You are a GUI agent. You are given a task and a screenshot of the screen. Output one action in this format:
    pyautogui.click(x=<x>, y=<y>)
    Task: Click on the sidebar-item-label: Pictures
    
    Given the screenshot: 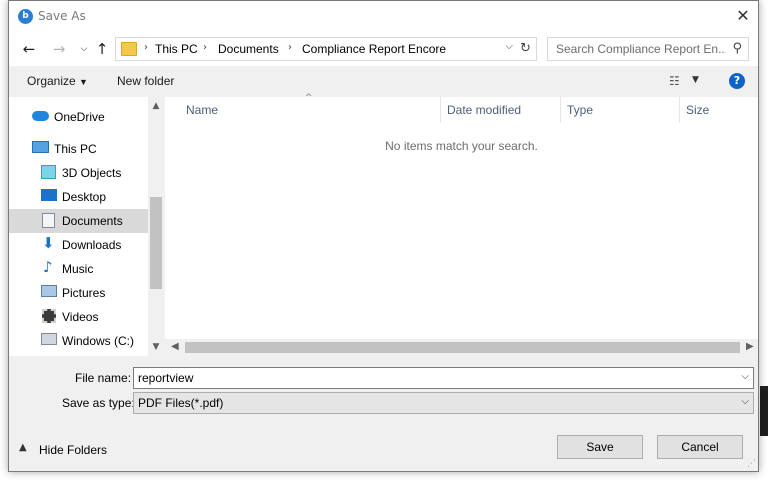 What is the action you would take?
    pyautogui.click(x=84, y=293)
    